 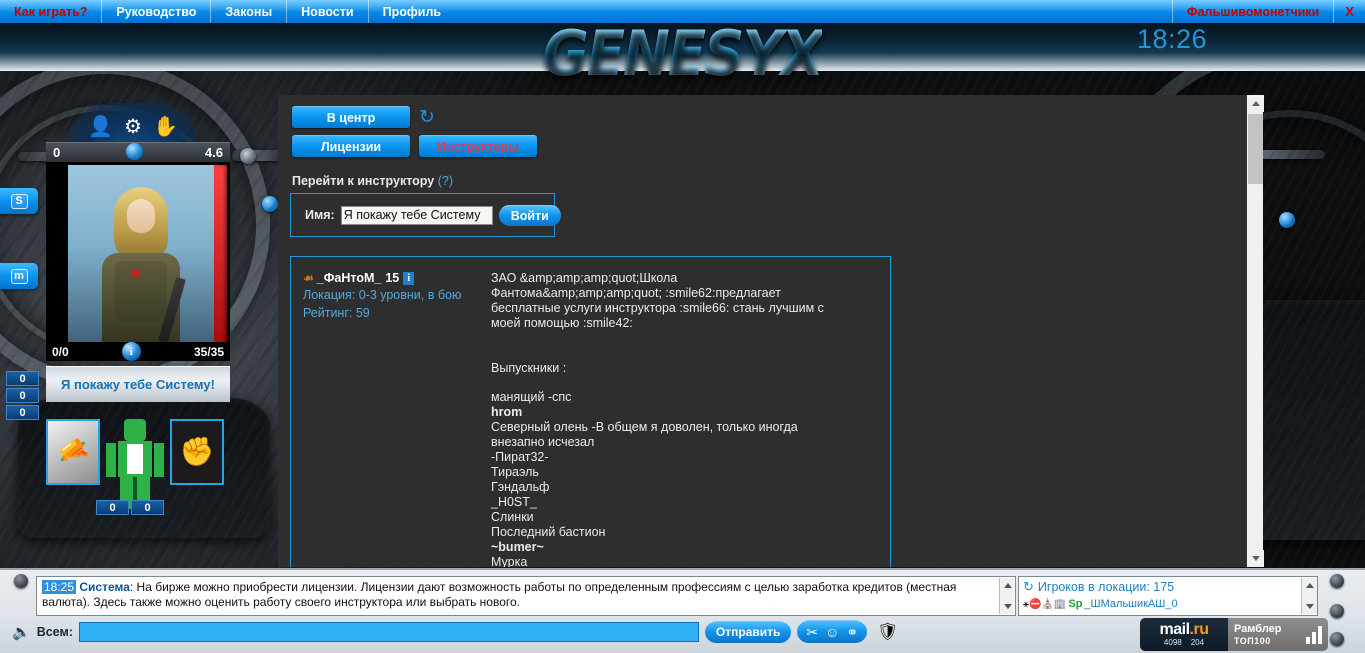 I want to click on enter-button: Войти, so click(x=529, y=215).